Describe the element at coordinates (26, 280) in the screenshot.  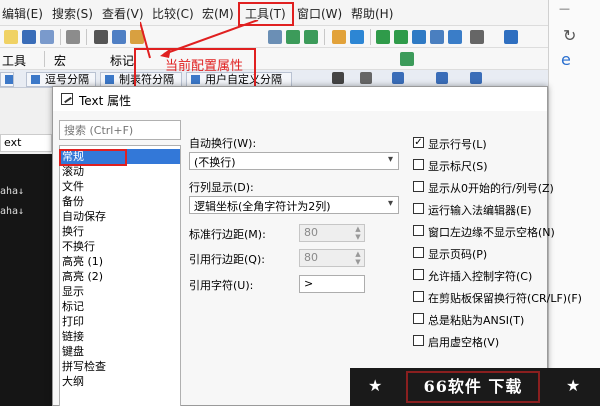
I see `editor-area: aha↓ aha↓` at that location.